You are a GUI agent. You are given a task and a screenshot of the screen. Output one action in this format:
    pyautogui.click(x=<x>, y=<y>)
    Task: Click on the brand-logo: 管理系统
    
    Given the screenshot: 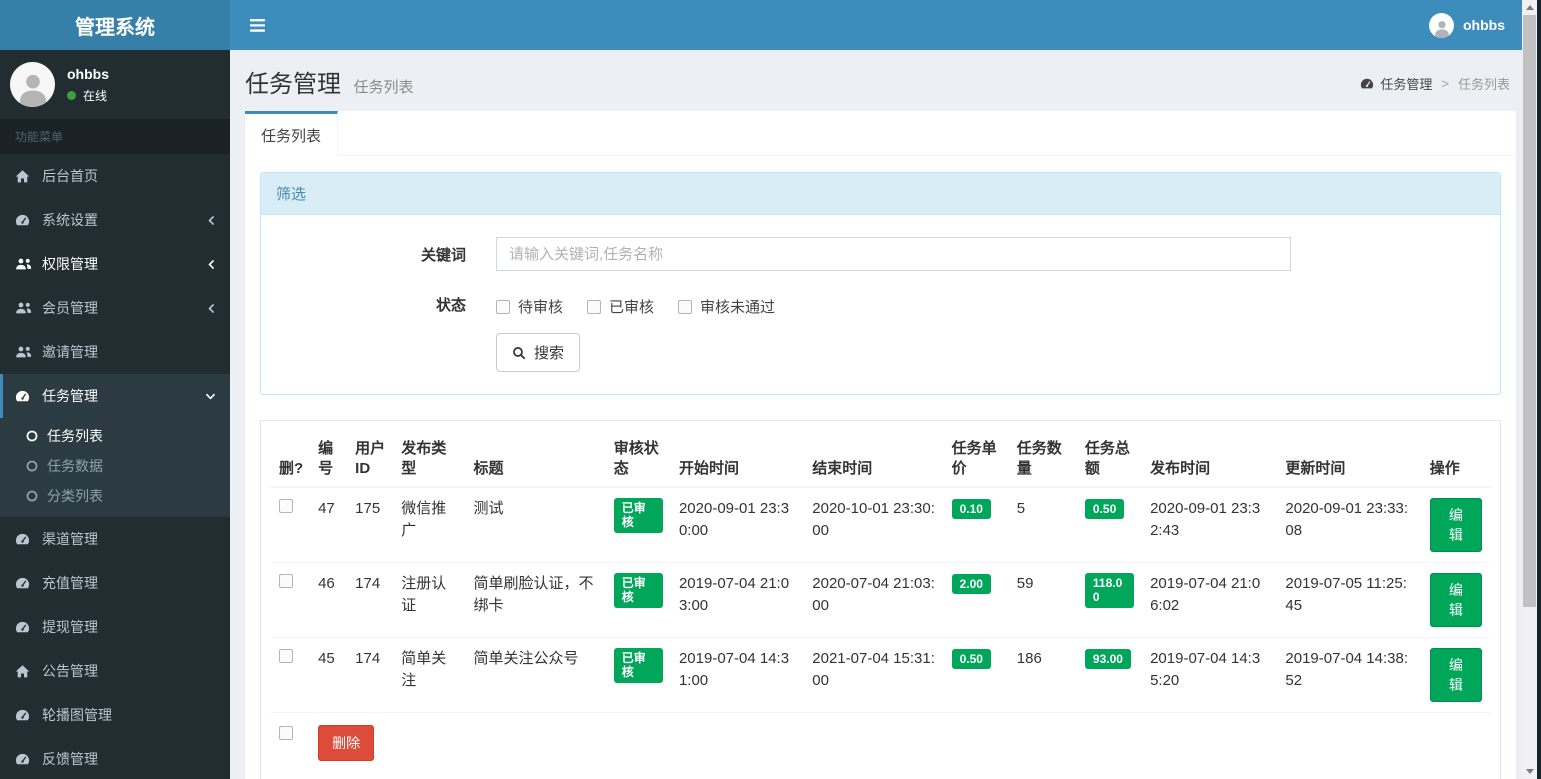 What is the action you would take?
    pyautogui.click(x=115, y=25)
    